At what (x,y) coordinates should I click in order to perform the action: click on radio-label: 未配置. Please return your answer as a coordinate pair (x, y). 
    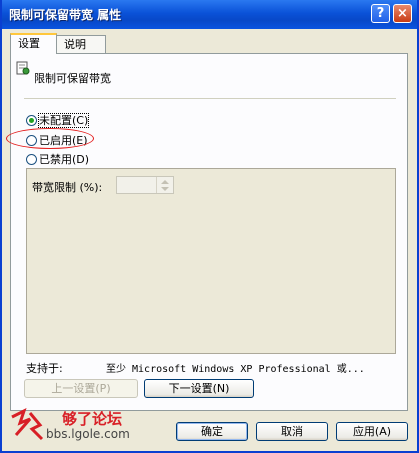
    Looking at the image, I should click on (55, 120).